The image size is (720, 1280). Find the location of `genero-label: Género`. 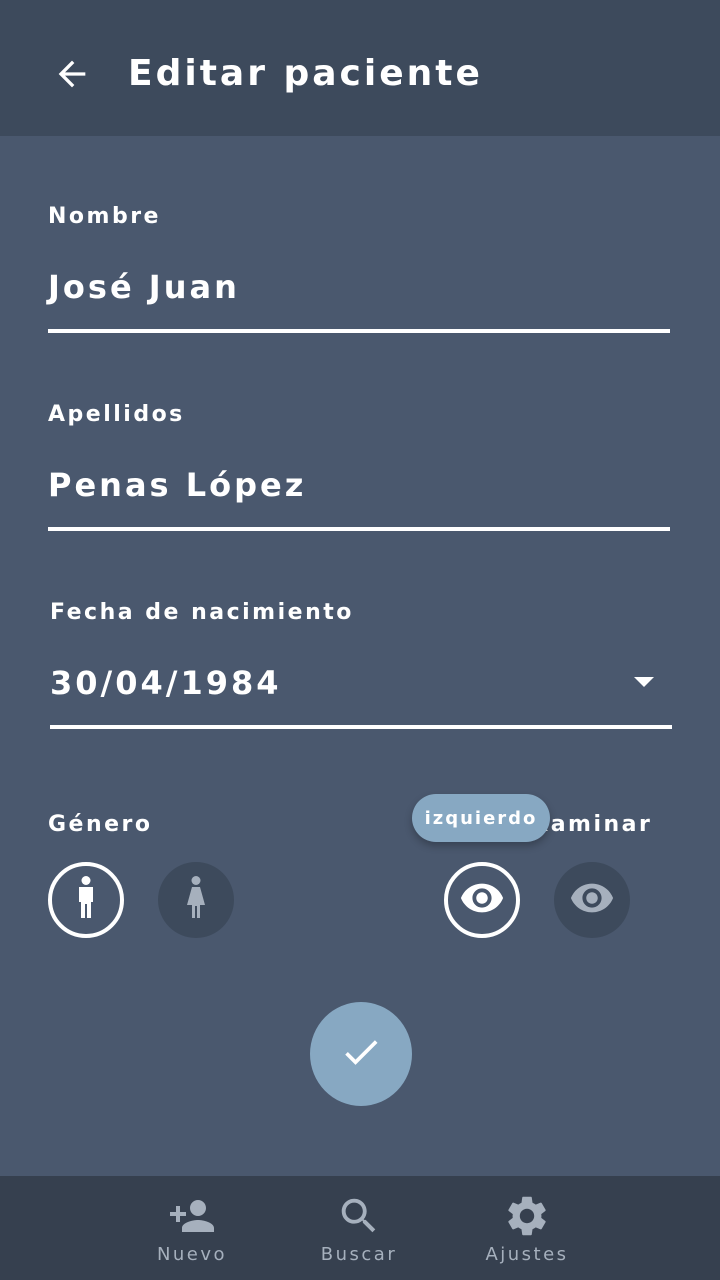

genero-label: Género is located at coordinates (100, 824).